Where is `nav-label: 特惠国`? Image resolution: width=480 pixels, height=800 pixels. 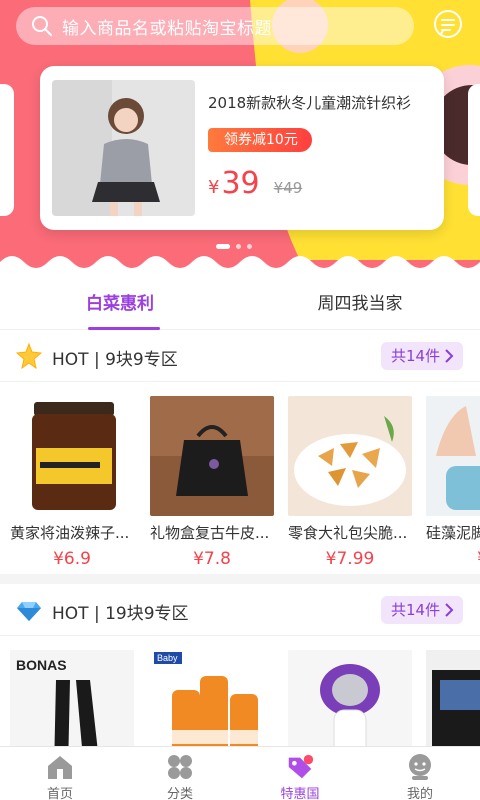
nav-label: 特惠国 is located at coordinates (300, 793).